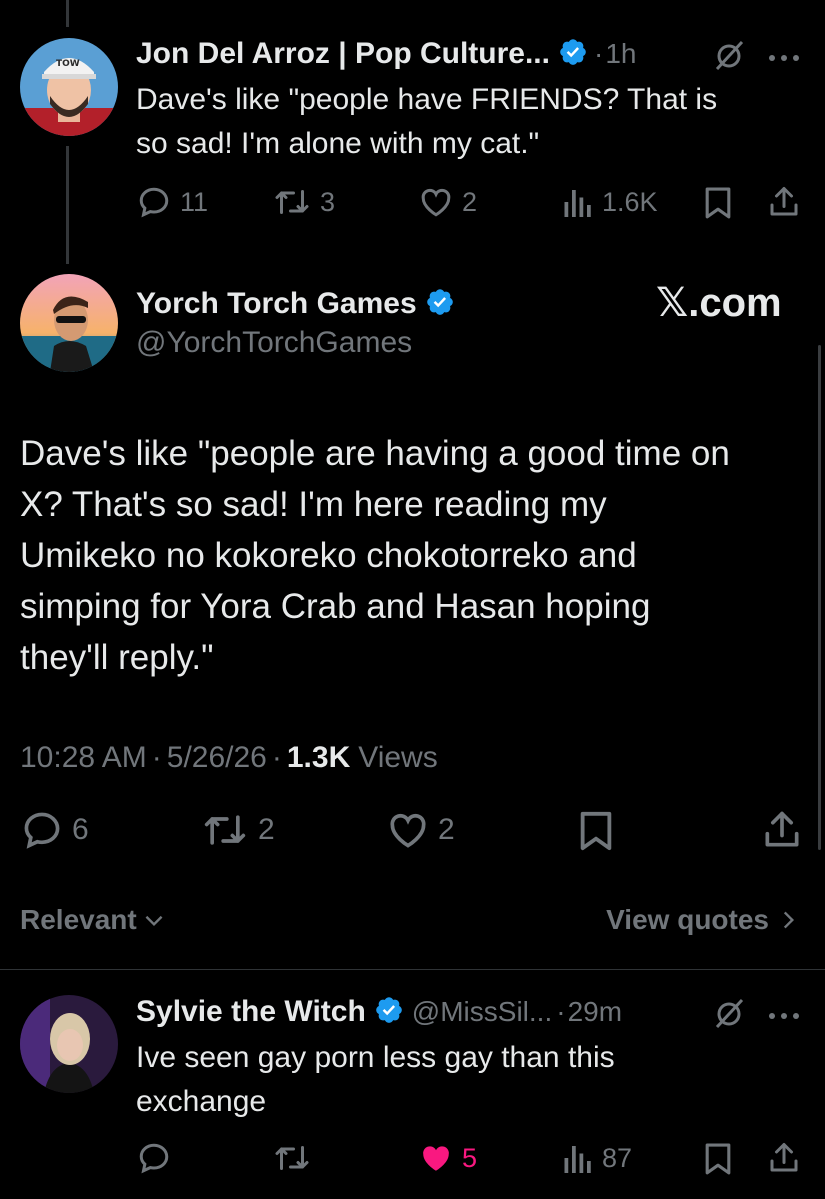 The height and width of the screenshot is (1199, 825). I want to click on timestamp: 1h, so click(620, 54).